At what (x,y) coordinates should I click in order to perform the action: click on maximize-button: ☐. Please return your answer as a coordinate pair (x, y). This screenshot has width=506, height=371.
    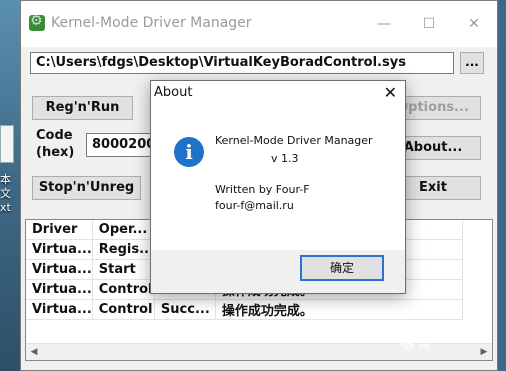
    Looking at the image, I should click on (429, 24).